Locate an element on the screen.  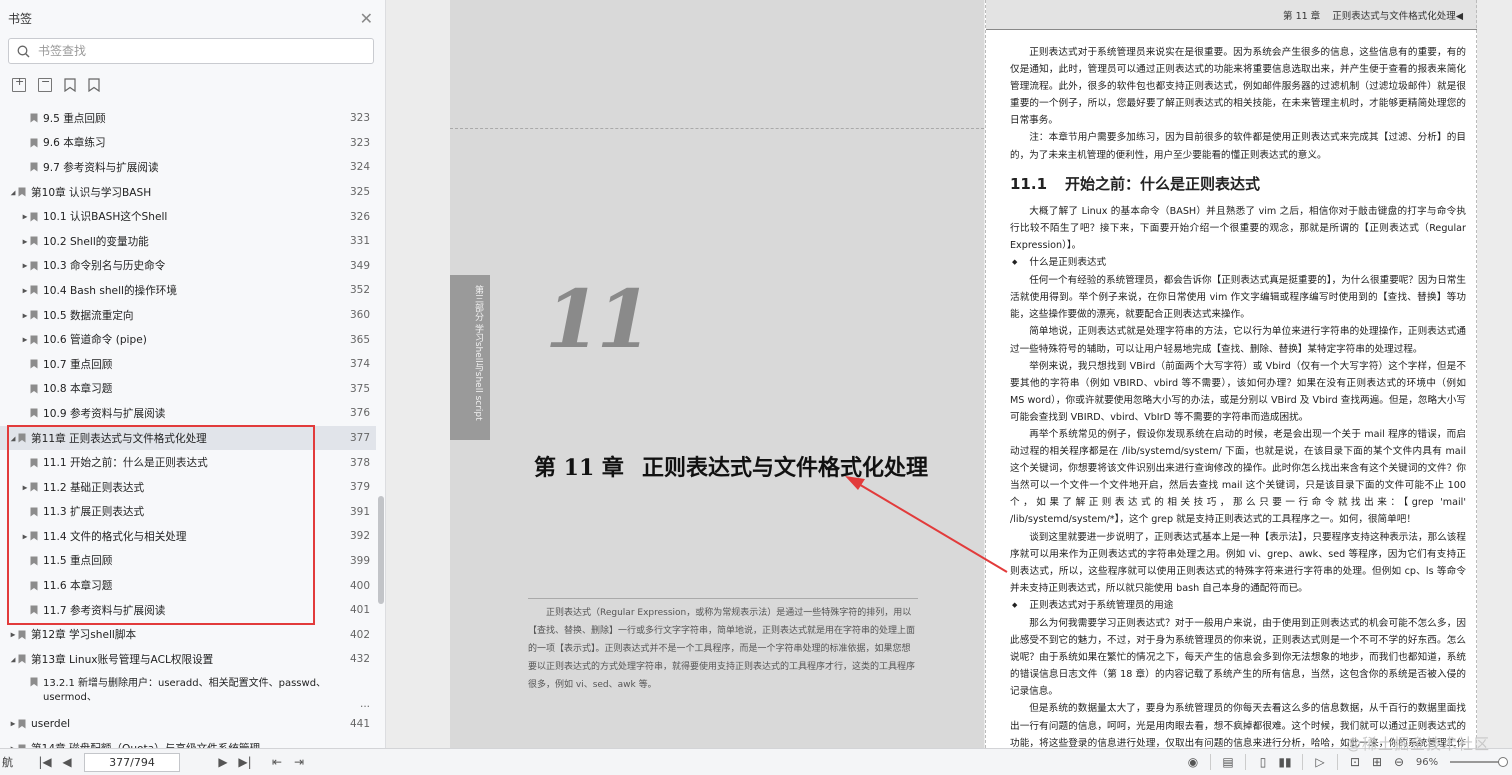
bookmark-label: 9.6 本章练习 is located at coordinates (74, 143).